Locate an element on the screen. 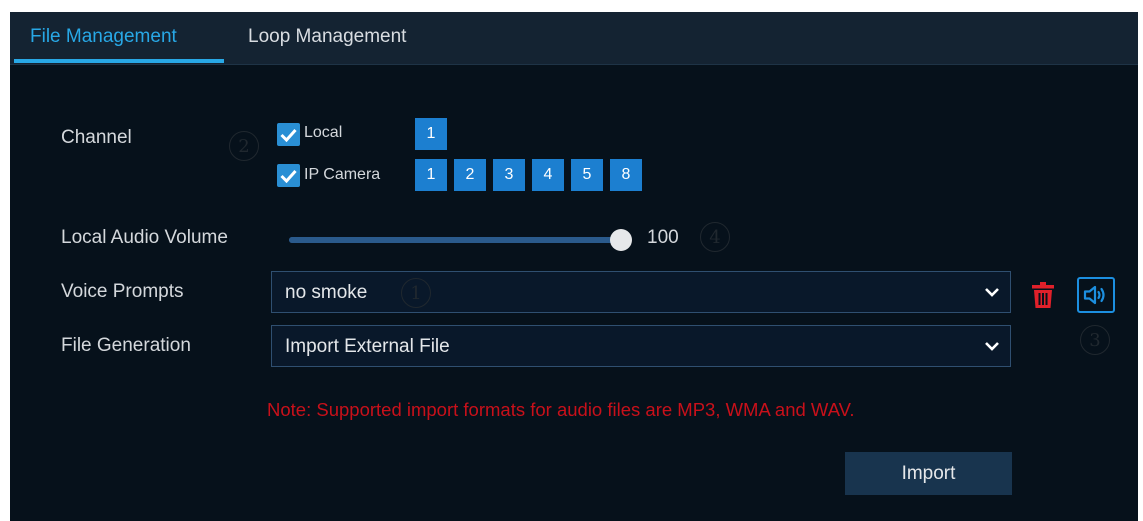 Image resolution: width=1143 pixels, height=521 pixels. local-label: Local is located at coordinates (323, 132).